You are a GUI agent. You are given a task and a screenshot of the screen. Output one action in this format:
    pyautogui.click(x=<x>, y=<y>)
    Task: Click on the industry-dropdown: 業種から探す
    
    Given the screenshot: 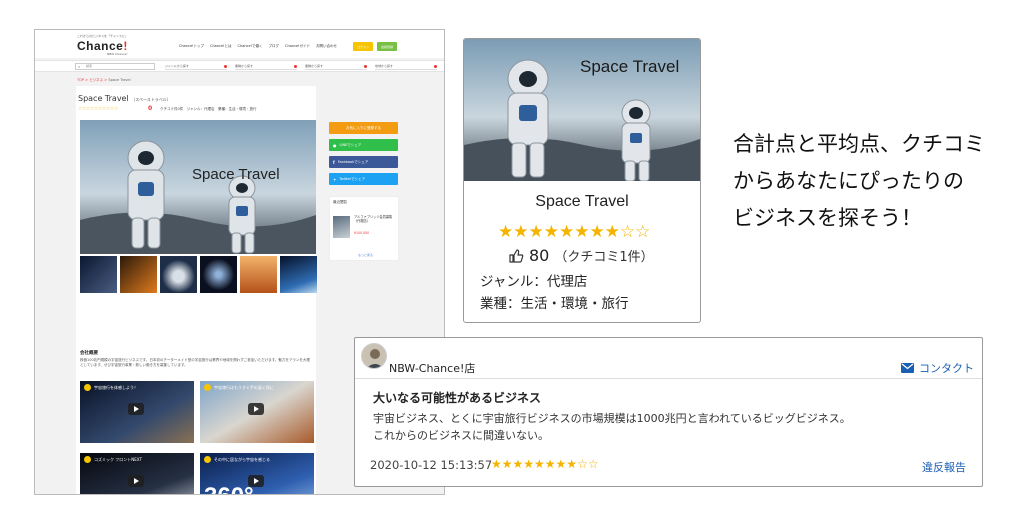 What is the action you would take?
    pyautogui.click(x=266, y=67)
    